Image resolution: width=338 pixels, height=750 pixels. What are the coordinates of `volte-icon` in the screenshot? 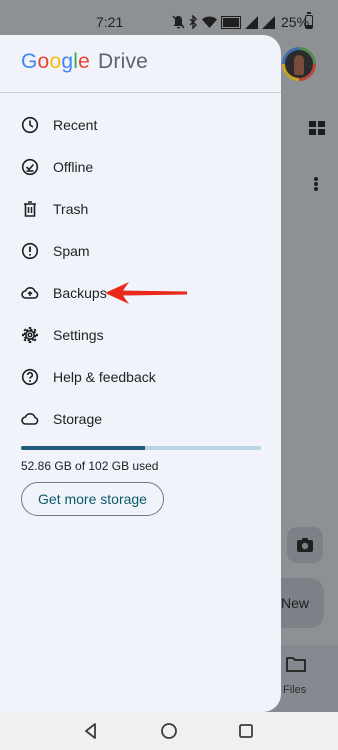 It's located at (231, 22).